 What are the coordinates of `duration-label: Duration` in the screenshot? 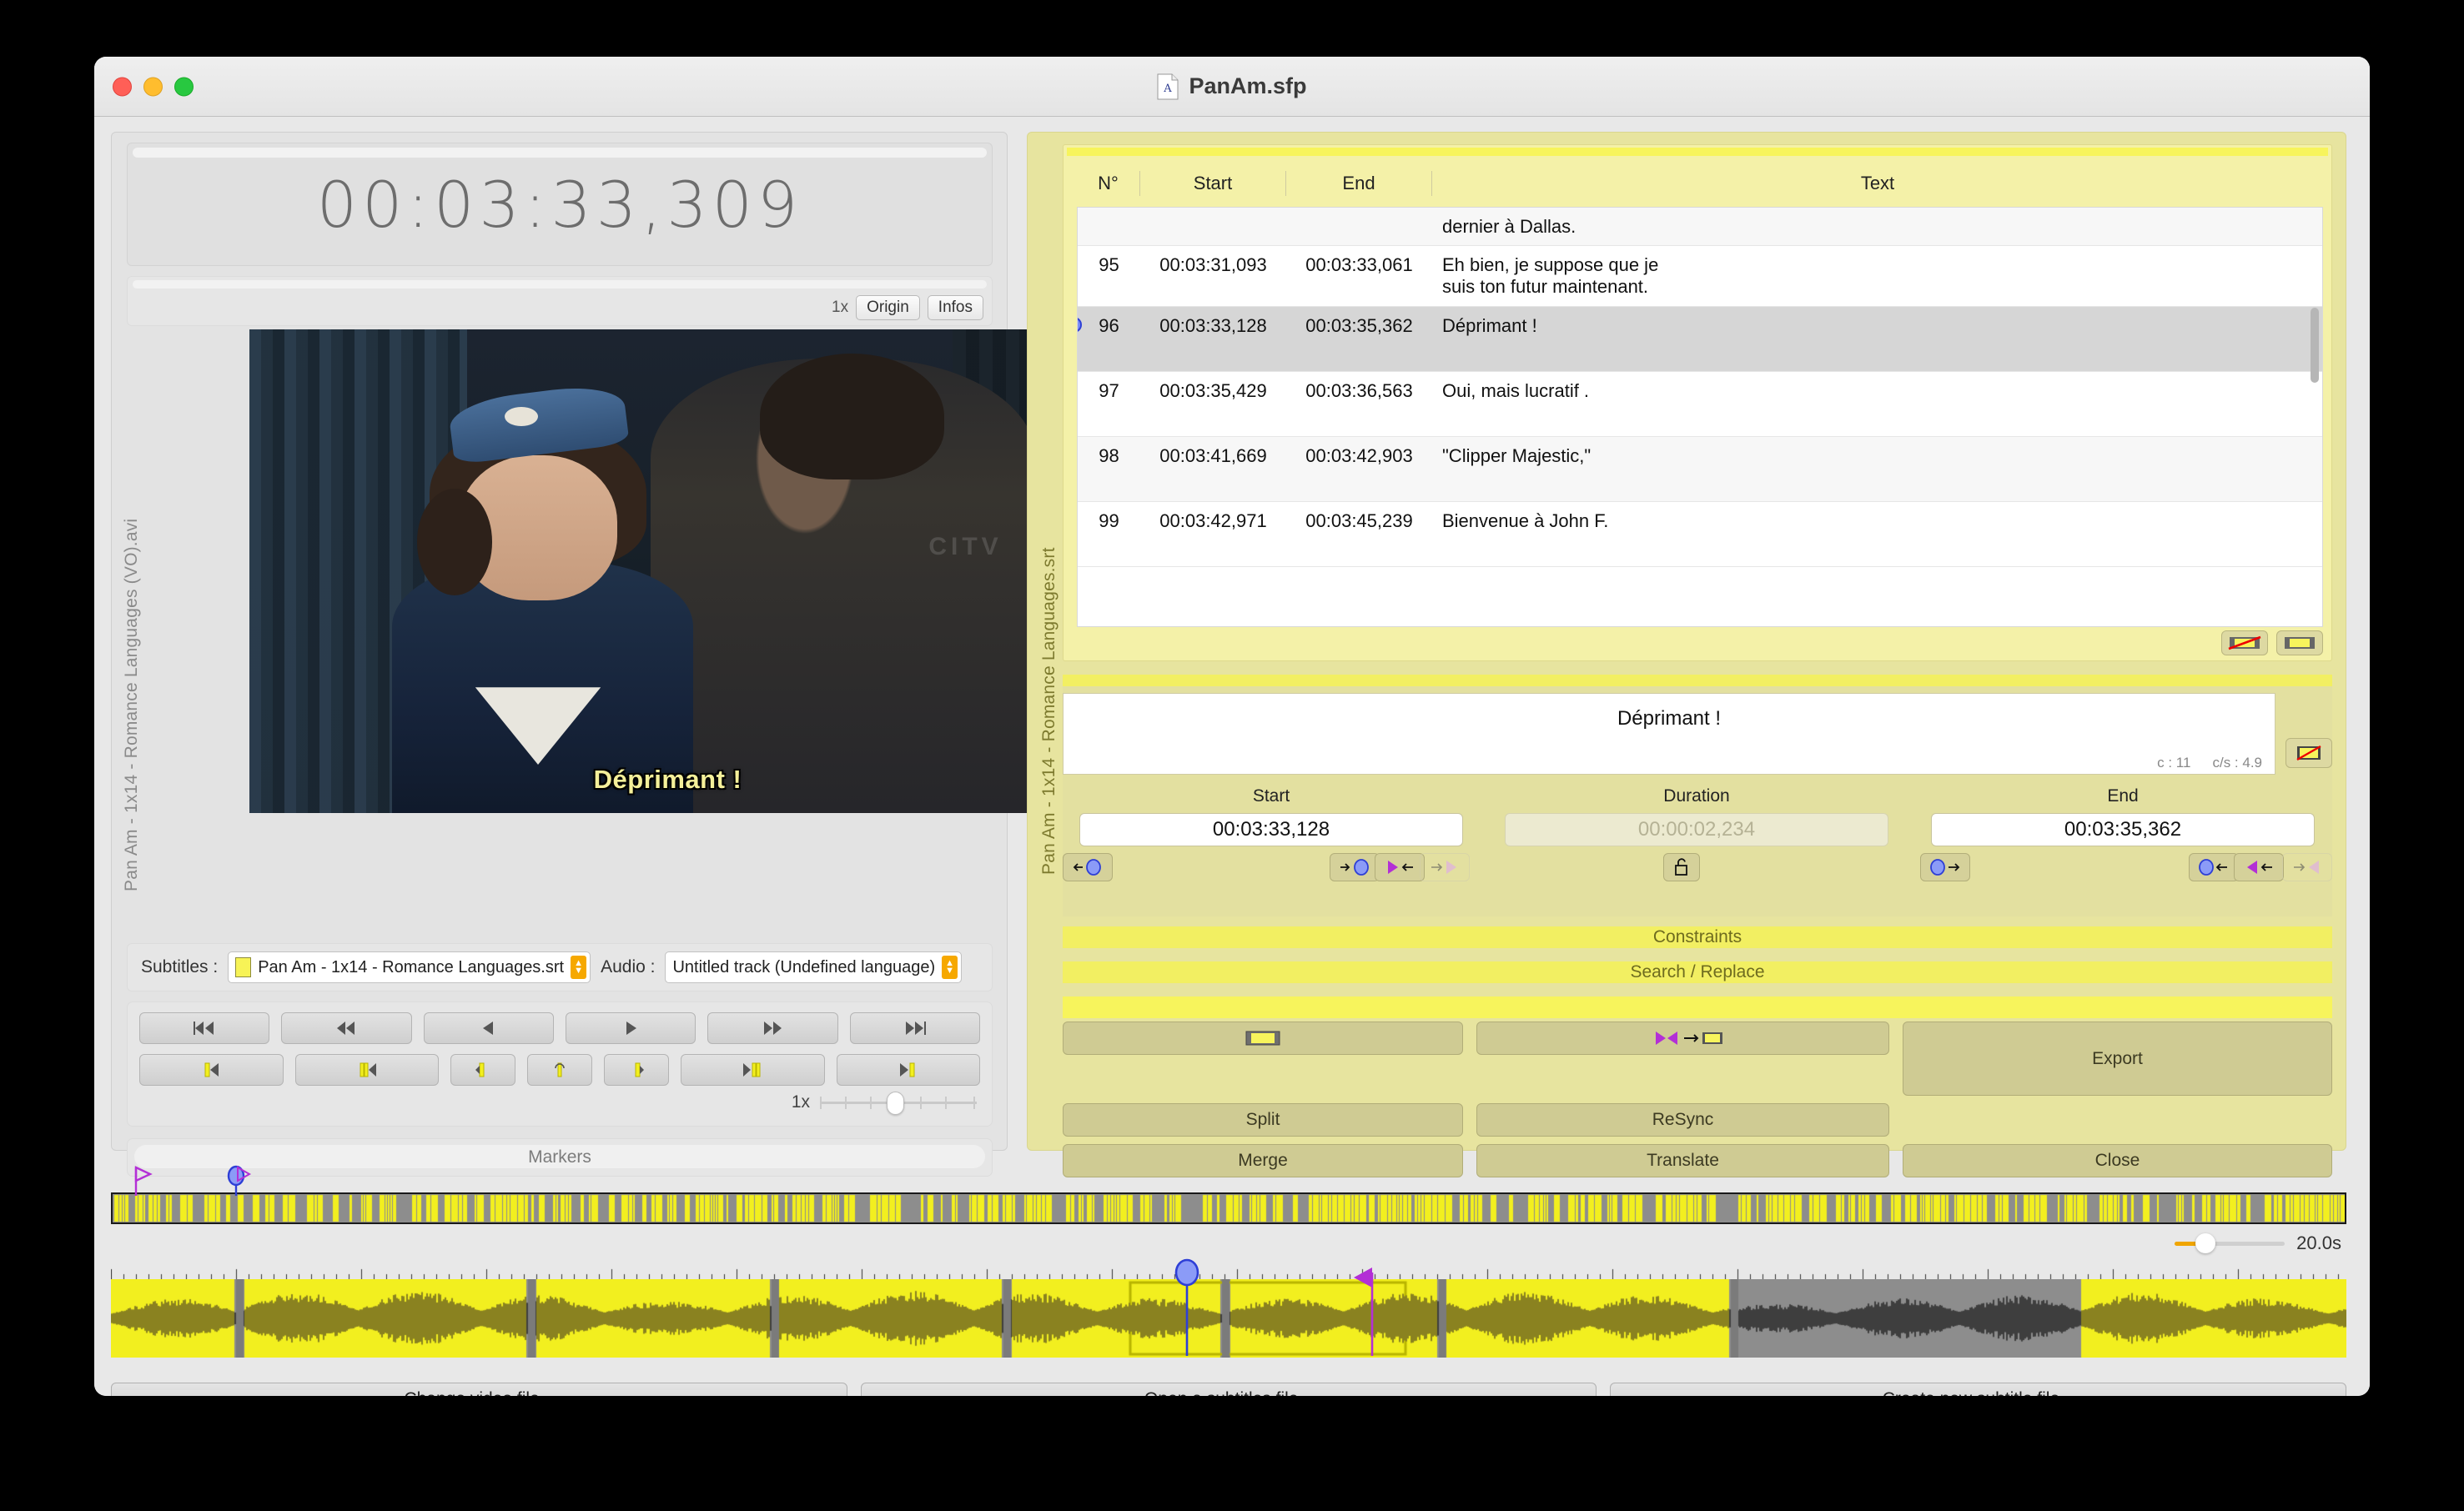 It's located at (1696, 796).